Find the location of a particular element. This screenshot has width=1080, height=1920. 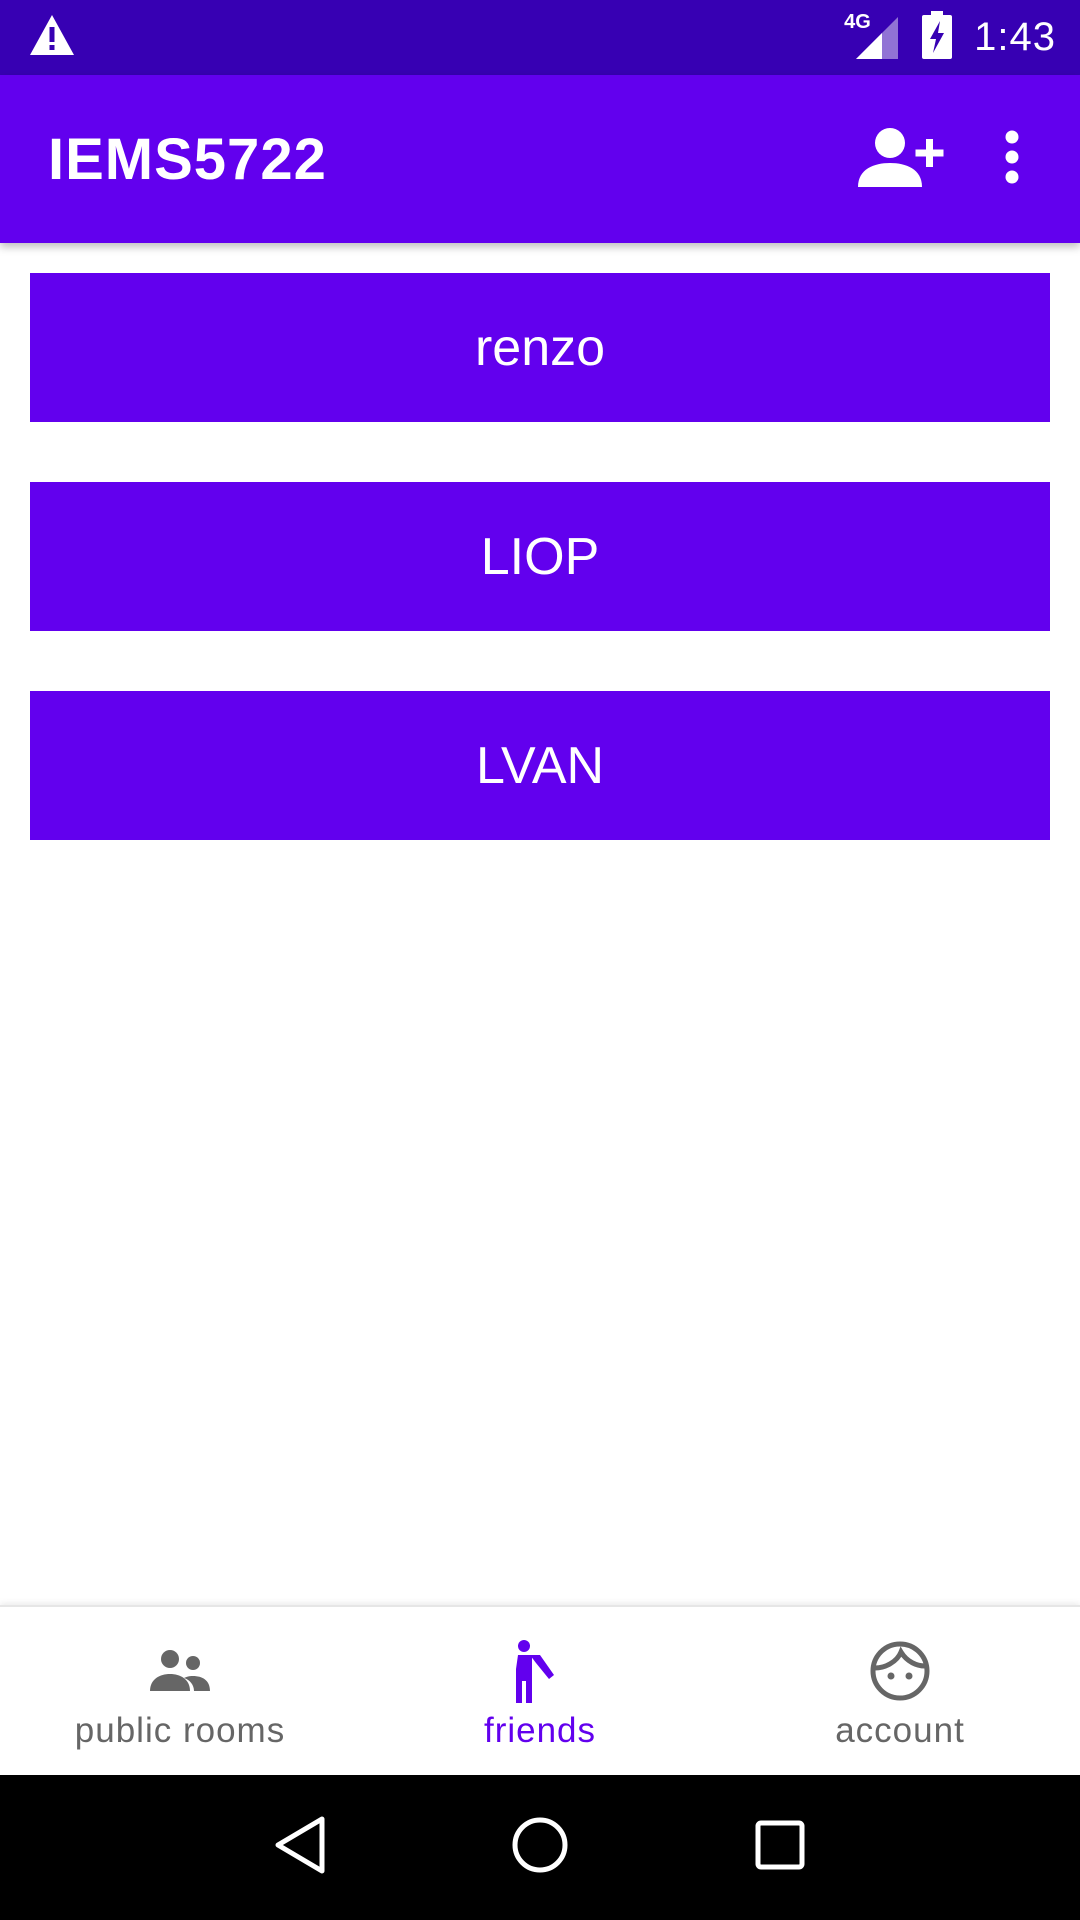

home-icon is located at coordinates (540, 1847).